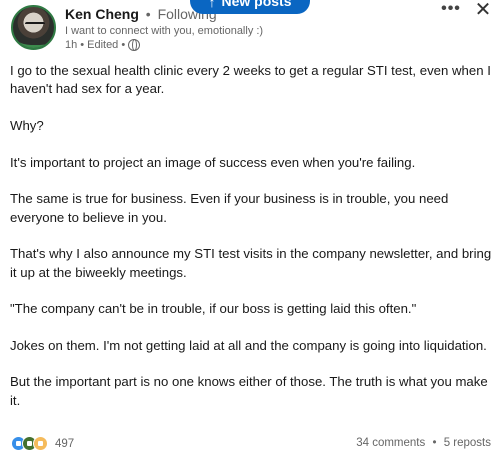 The image size is (503, 458). What do you see at coordinates (27, 125) in the screenshot?
I see `post-paragraph: Why?` at bounding box center [27, 125].